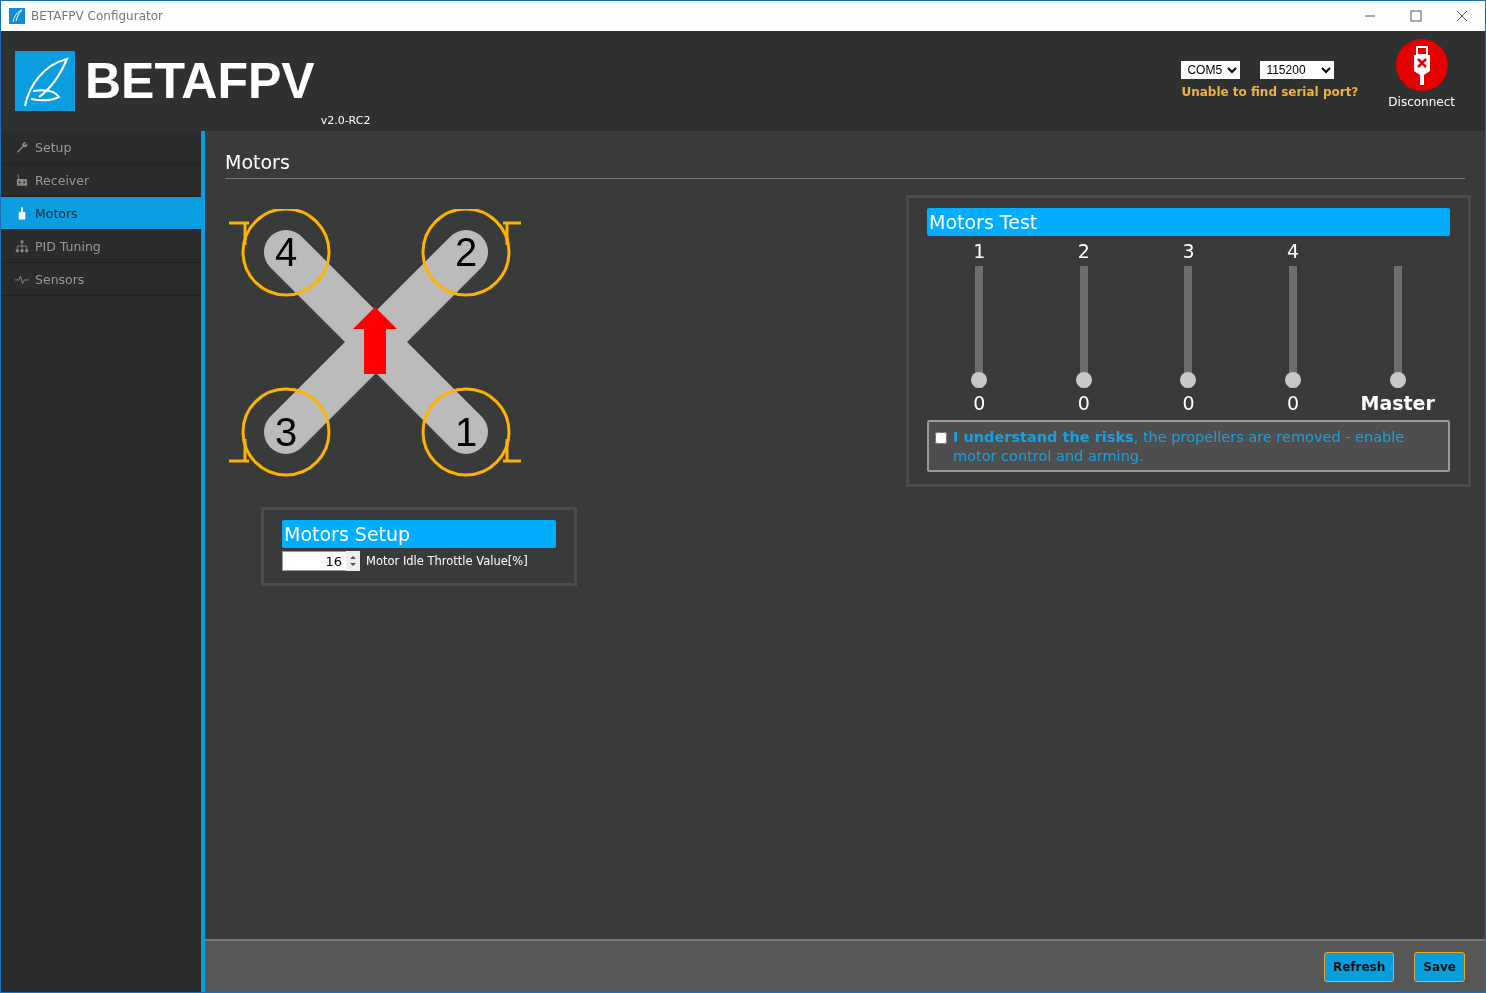 The width and height of the screenshot is (1486, 993). What do you see at coordinates (101, 213) in the screenshot?
I see `sidebar-item: Motors` at bounding box center [101, 213].